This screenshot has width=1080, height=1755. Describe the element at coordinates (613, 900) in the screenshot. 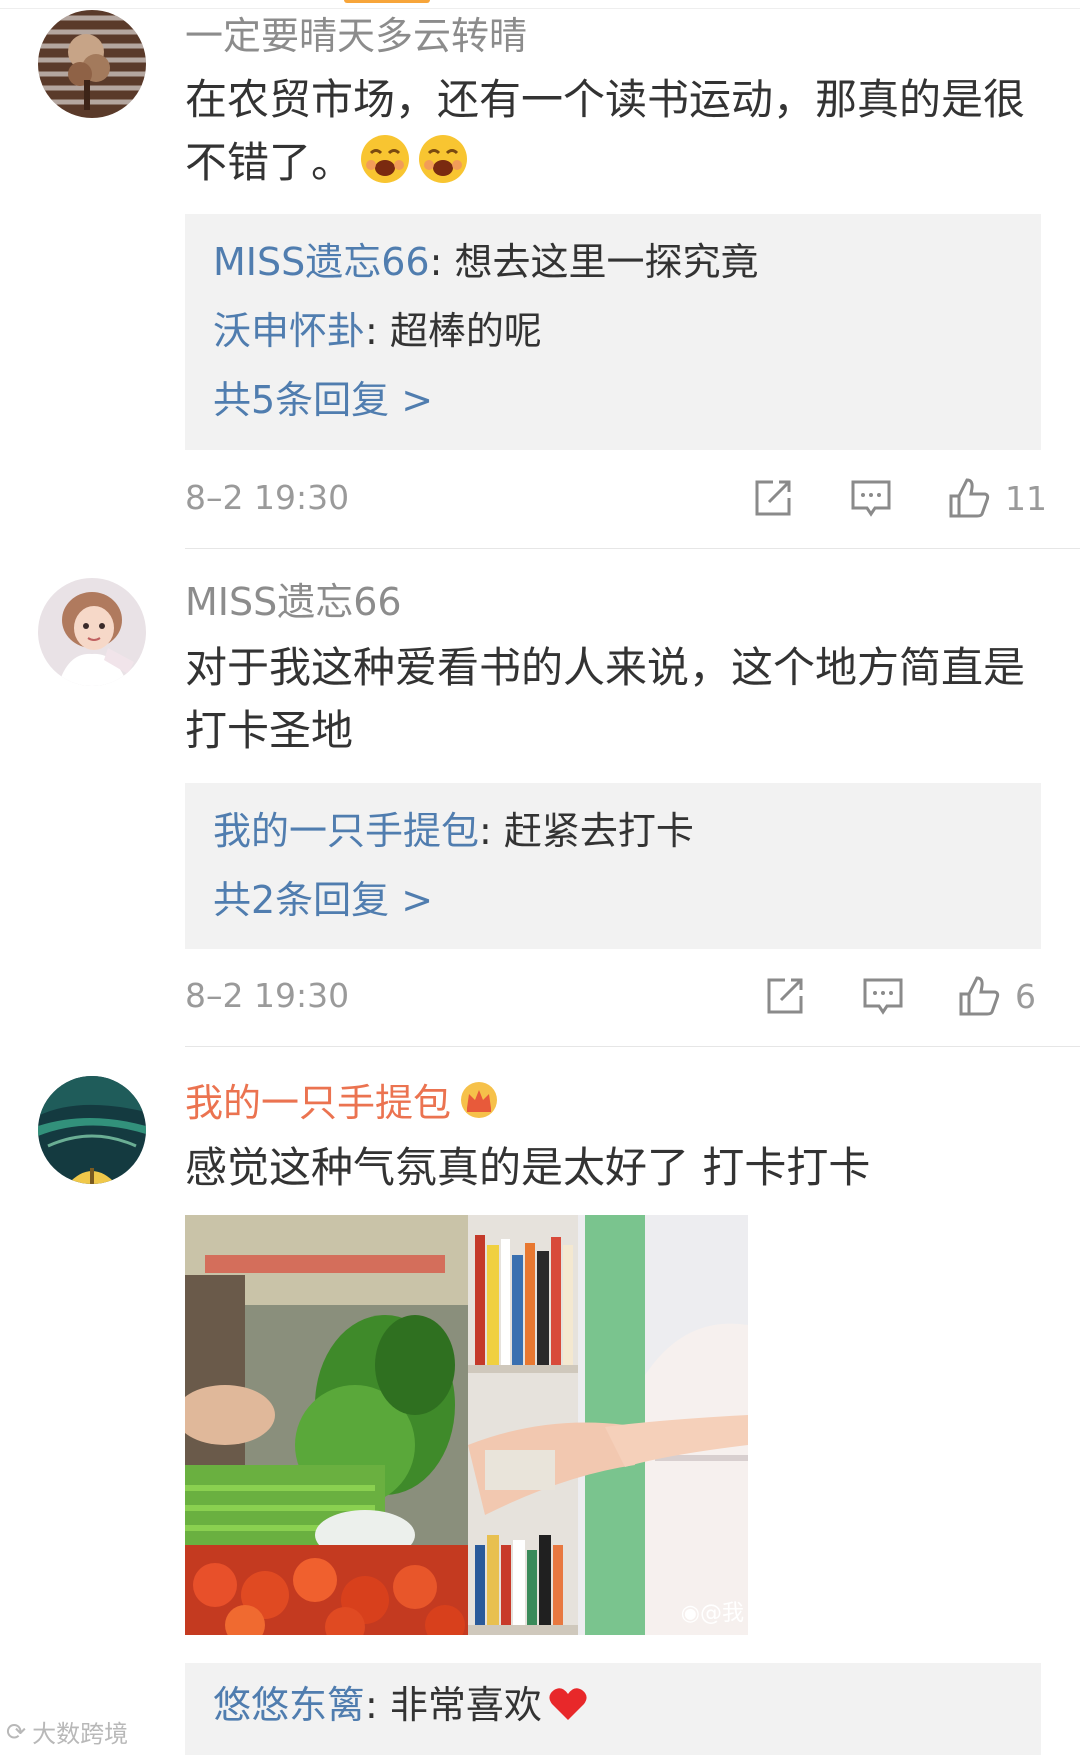

I see `more-replies-link: 共2条回复 >` at that location.